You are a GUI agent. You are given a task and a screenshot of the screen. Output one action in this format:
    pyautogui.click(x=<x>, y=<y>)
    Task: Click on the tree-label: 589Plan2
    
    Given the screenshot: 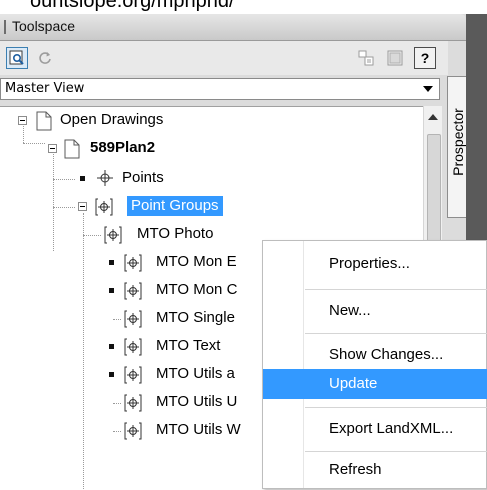 What is the action you would take?
    pyautogui.click(x=123, y=147)
    